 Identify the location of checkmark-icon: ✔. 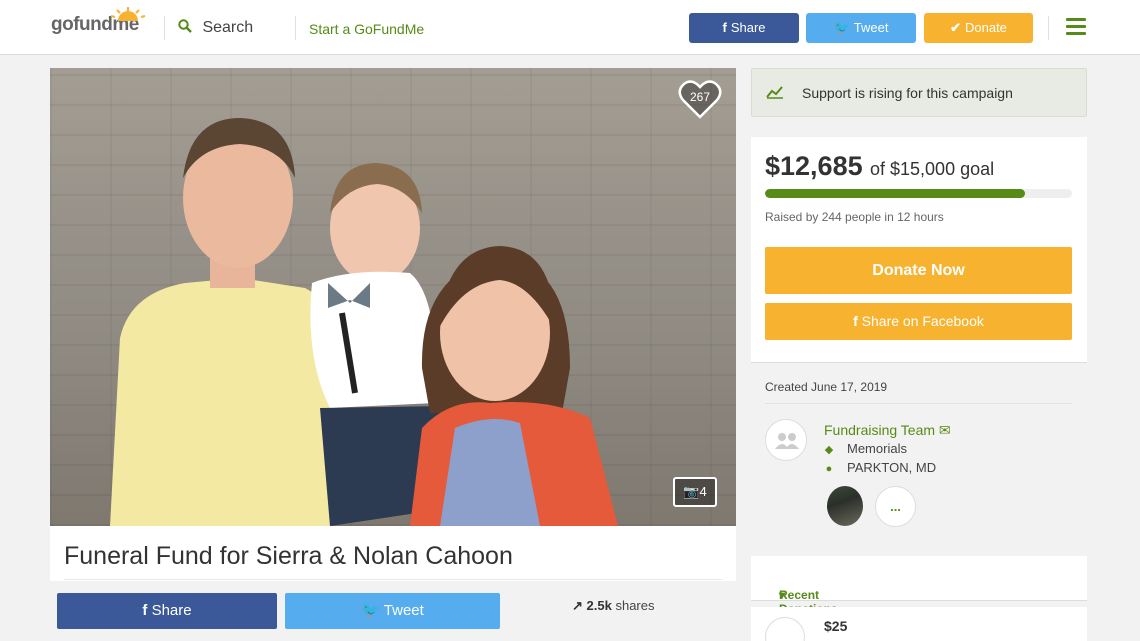
(955, 27).